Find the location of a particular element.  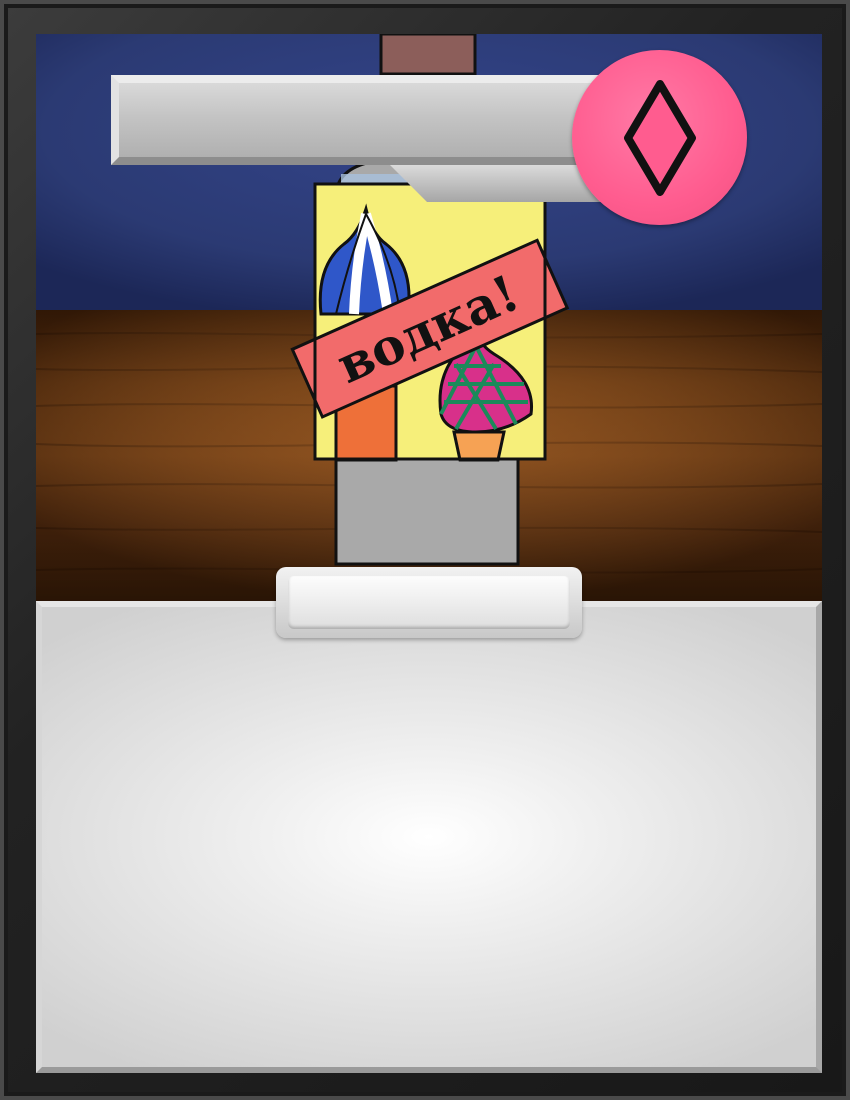

diamond-icon is located at coordinates (659, 137).